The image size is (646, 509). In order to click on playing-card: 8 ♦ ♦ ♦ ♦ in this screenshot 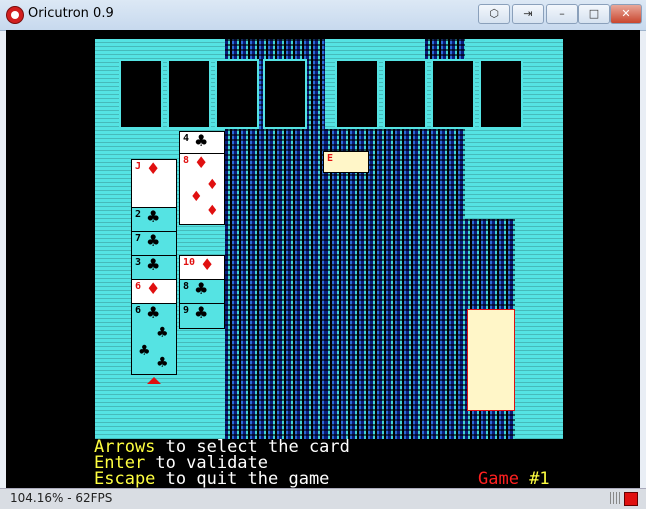, I will do `click(202, 189)`.